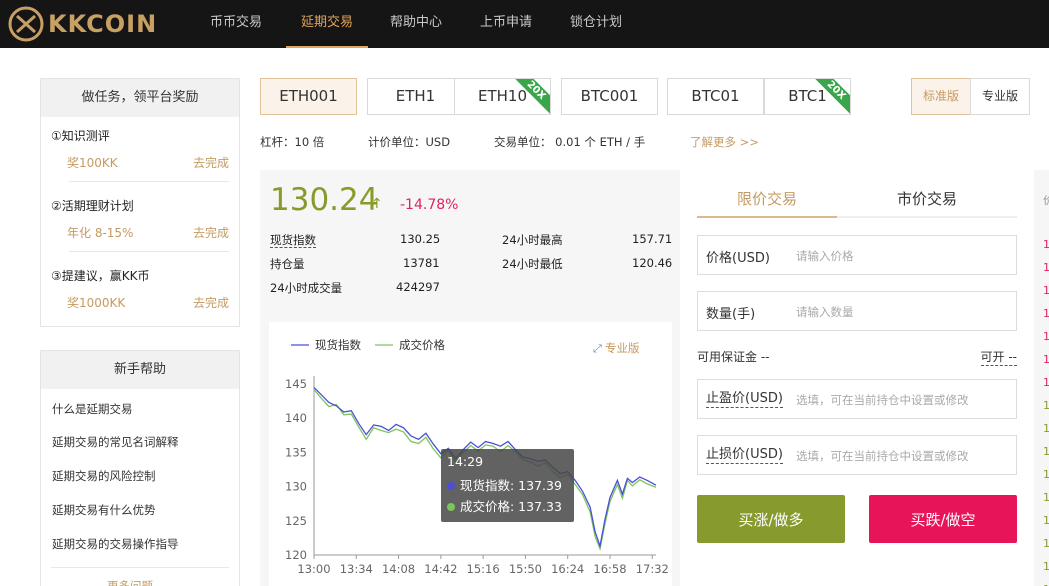 Image resolution: width=1049 pixels, height=586 pixels. I want to click on volume-24h-value: 424297, so click(418, 287).